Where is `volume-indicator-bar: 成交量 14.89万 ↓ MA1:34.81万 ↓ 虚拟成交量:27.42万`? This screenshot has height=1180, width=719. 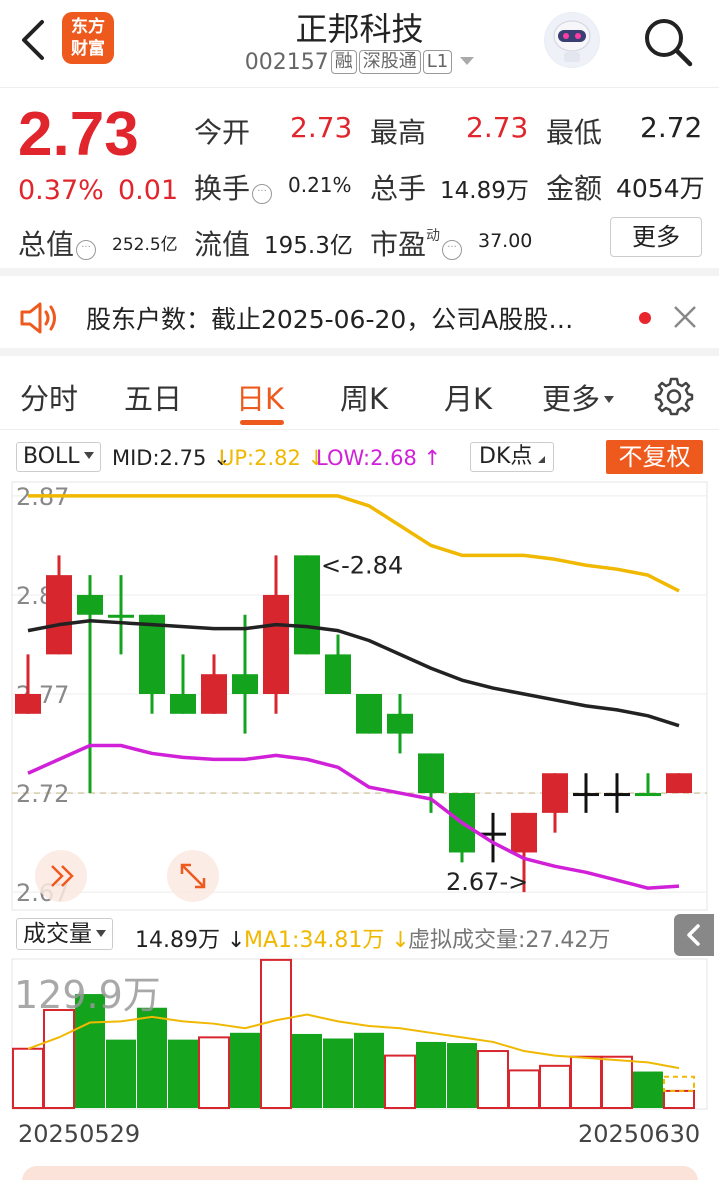 volume-indicator-bar: 成交量 14.89万 ↓ MA1:34.81万 ↓ 虚拟成交量:27.42万 is located at coordinates (359, 936).